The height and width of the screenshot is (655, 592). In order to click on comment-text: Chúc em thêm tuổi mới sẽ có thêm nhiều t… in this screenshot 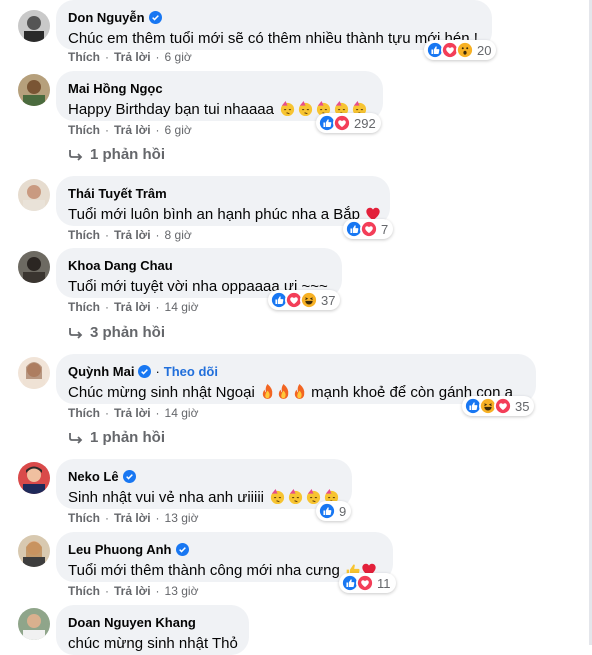, I will do `click(273, 38)`.